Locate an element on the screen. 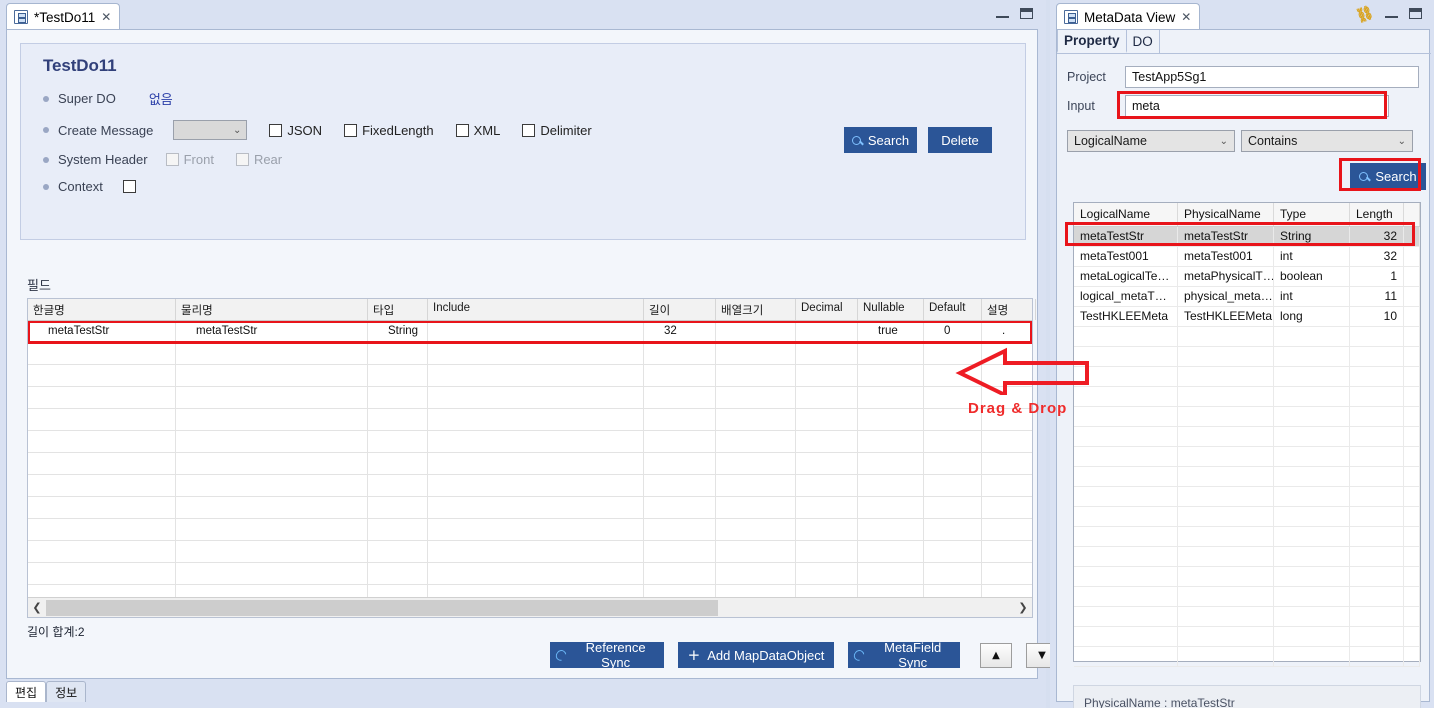 The image size is (1434, 708). list-item: TestHKLEEMeta TestHKLEEMeta long 10 is located at coordinates (1247, 317).